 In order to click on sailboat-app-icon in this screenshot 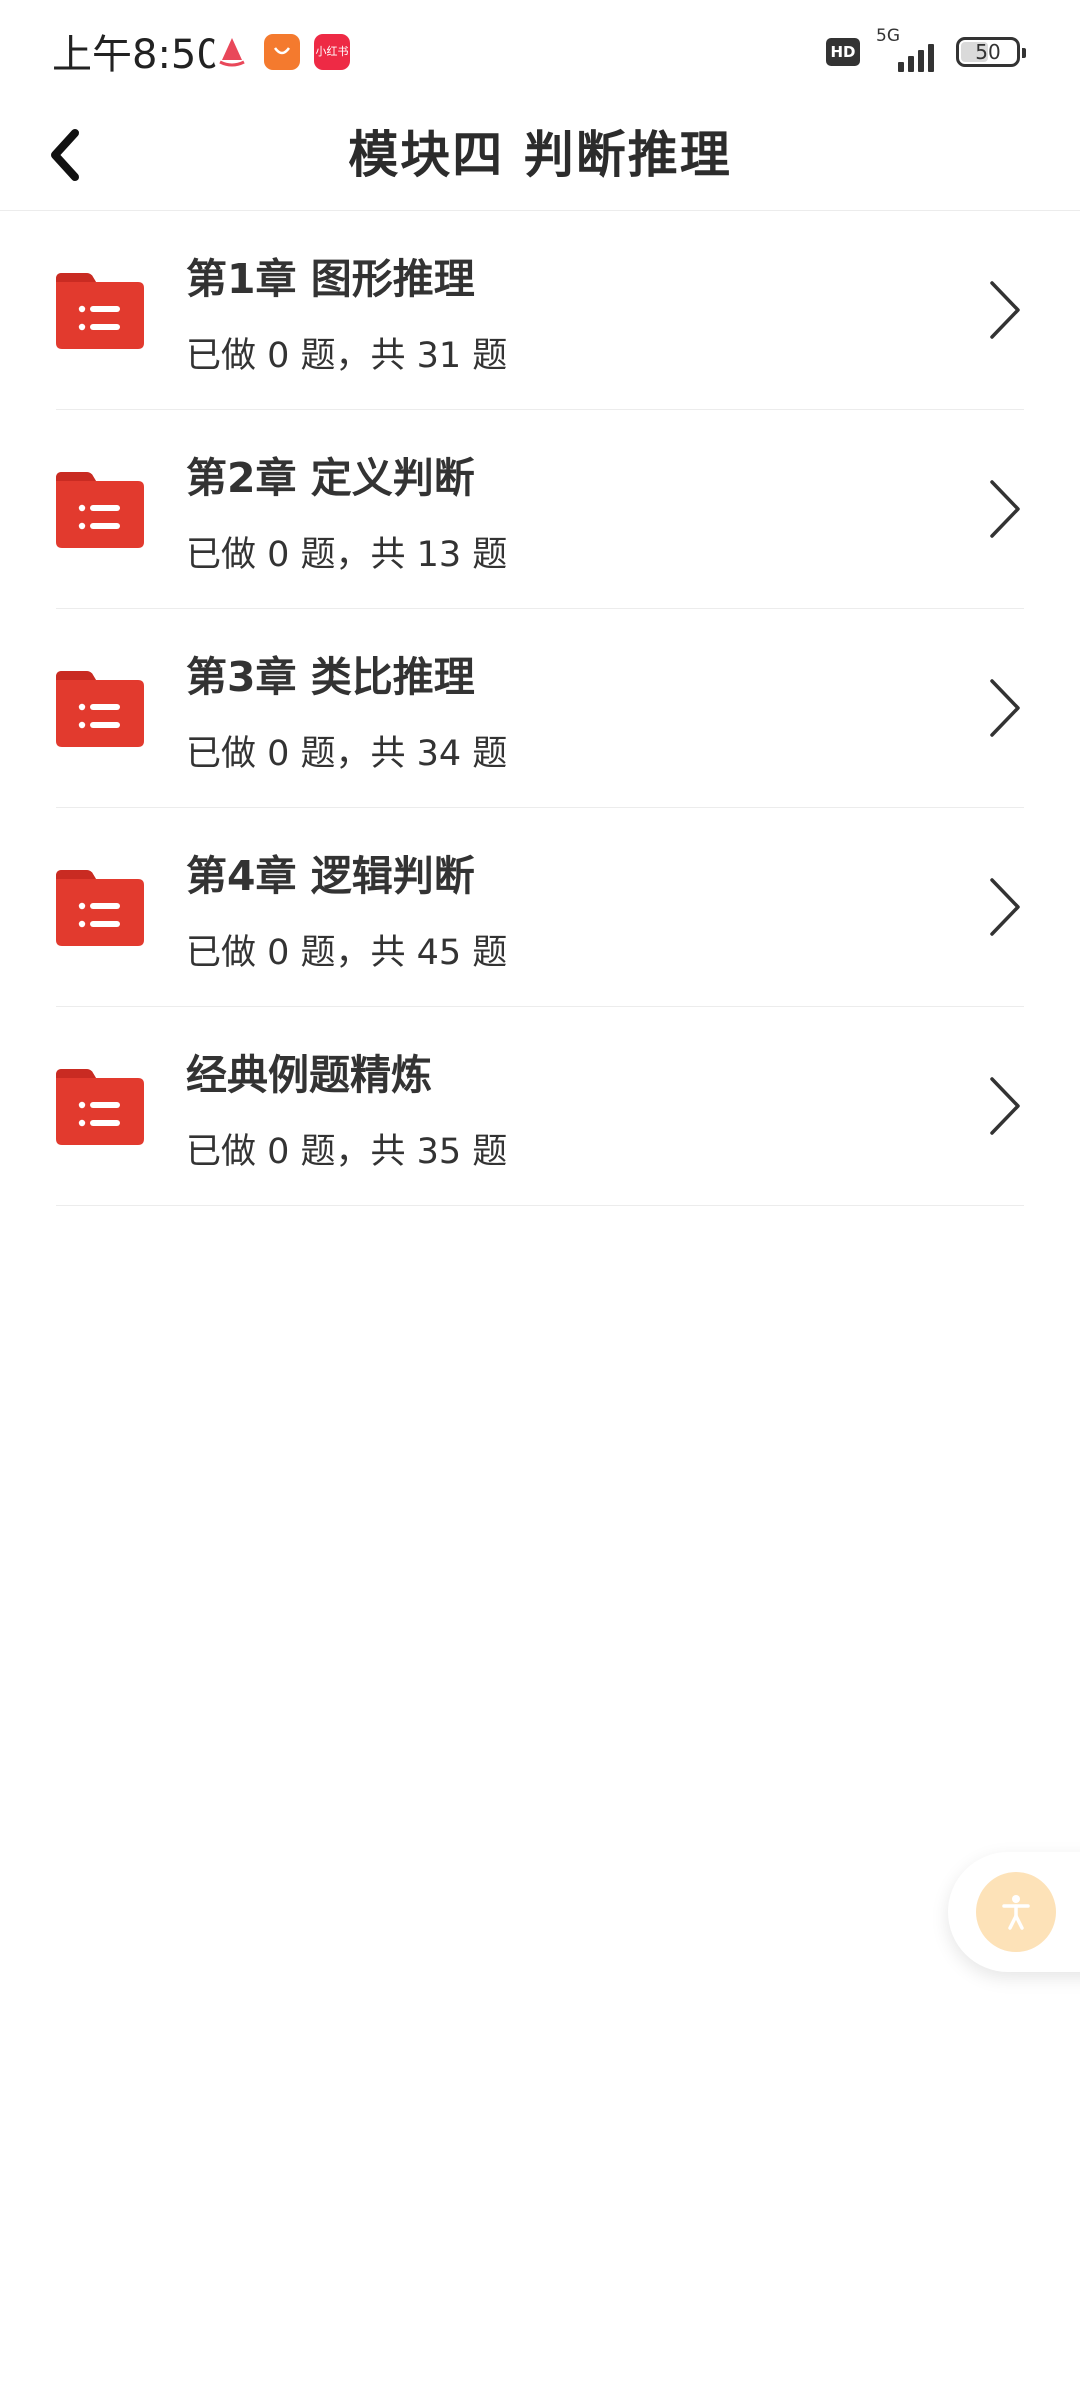, I will do `click(232, 52)`.